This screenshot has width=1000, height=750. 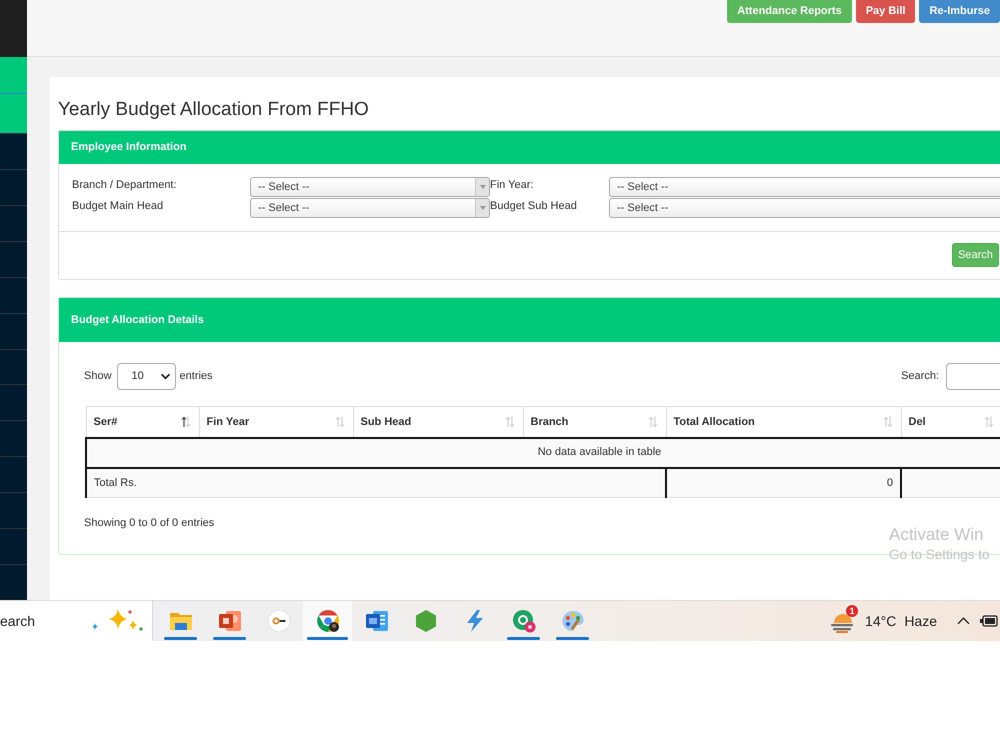 What do you see at coordinates (543, 453) in the screenshot?
I see `empty-table-message: No data available in table` at bounding box center [543, 453].